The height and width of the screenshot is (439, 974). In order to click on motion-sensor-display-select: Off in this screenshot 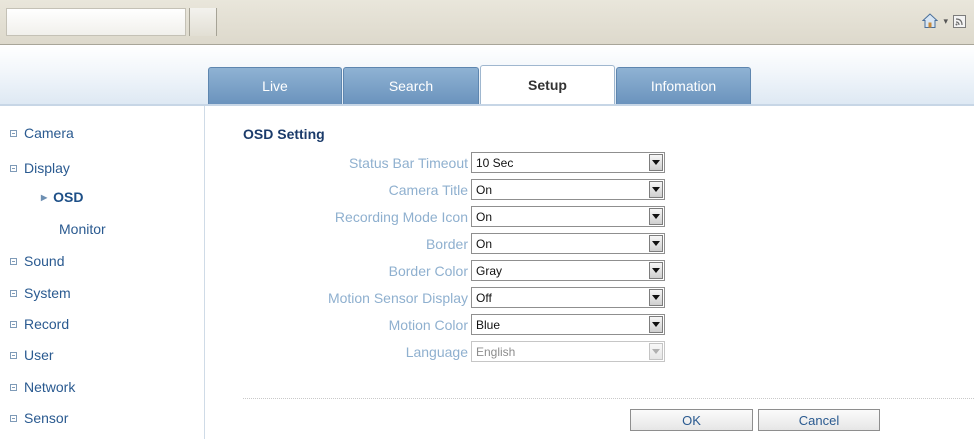, I will do `click(568, 297)`.